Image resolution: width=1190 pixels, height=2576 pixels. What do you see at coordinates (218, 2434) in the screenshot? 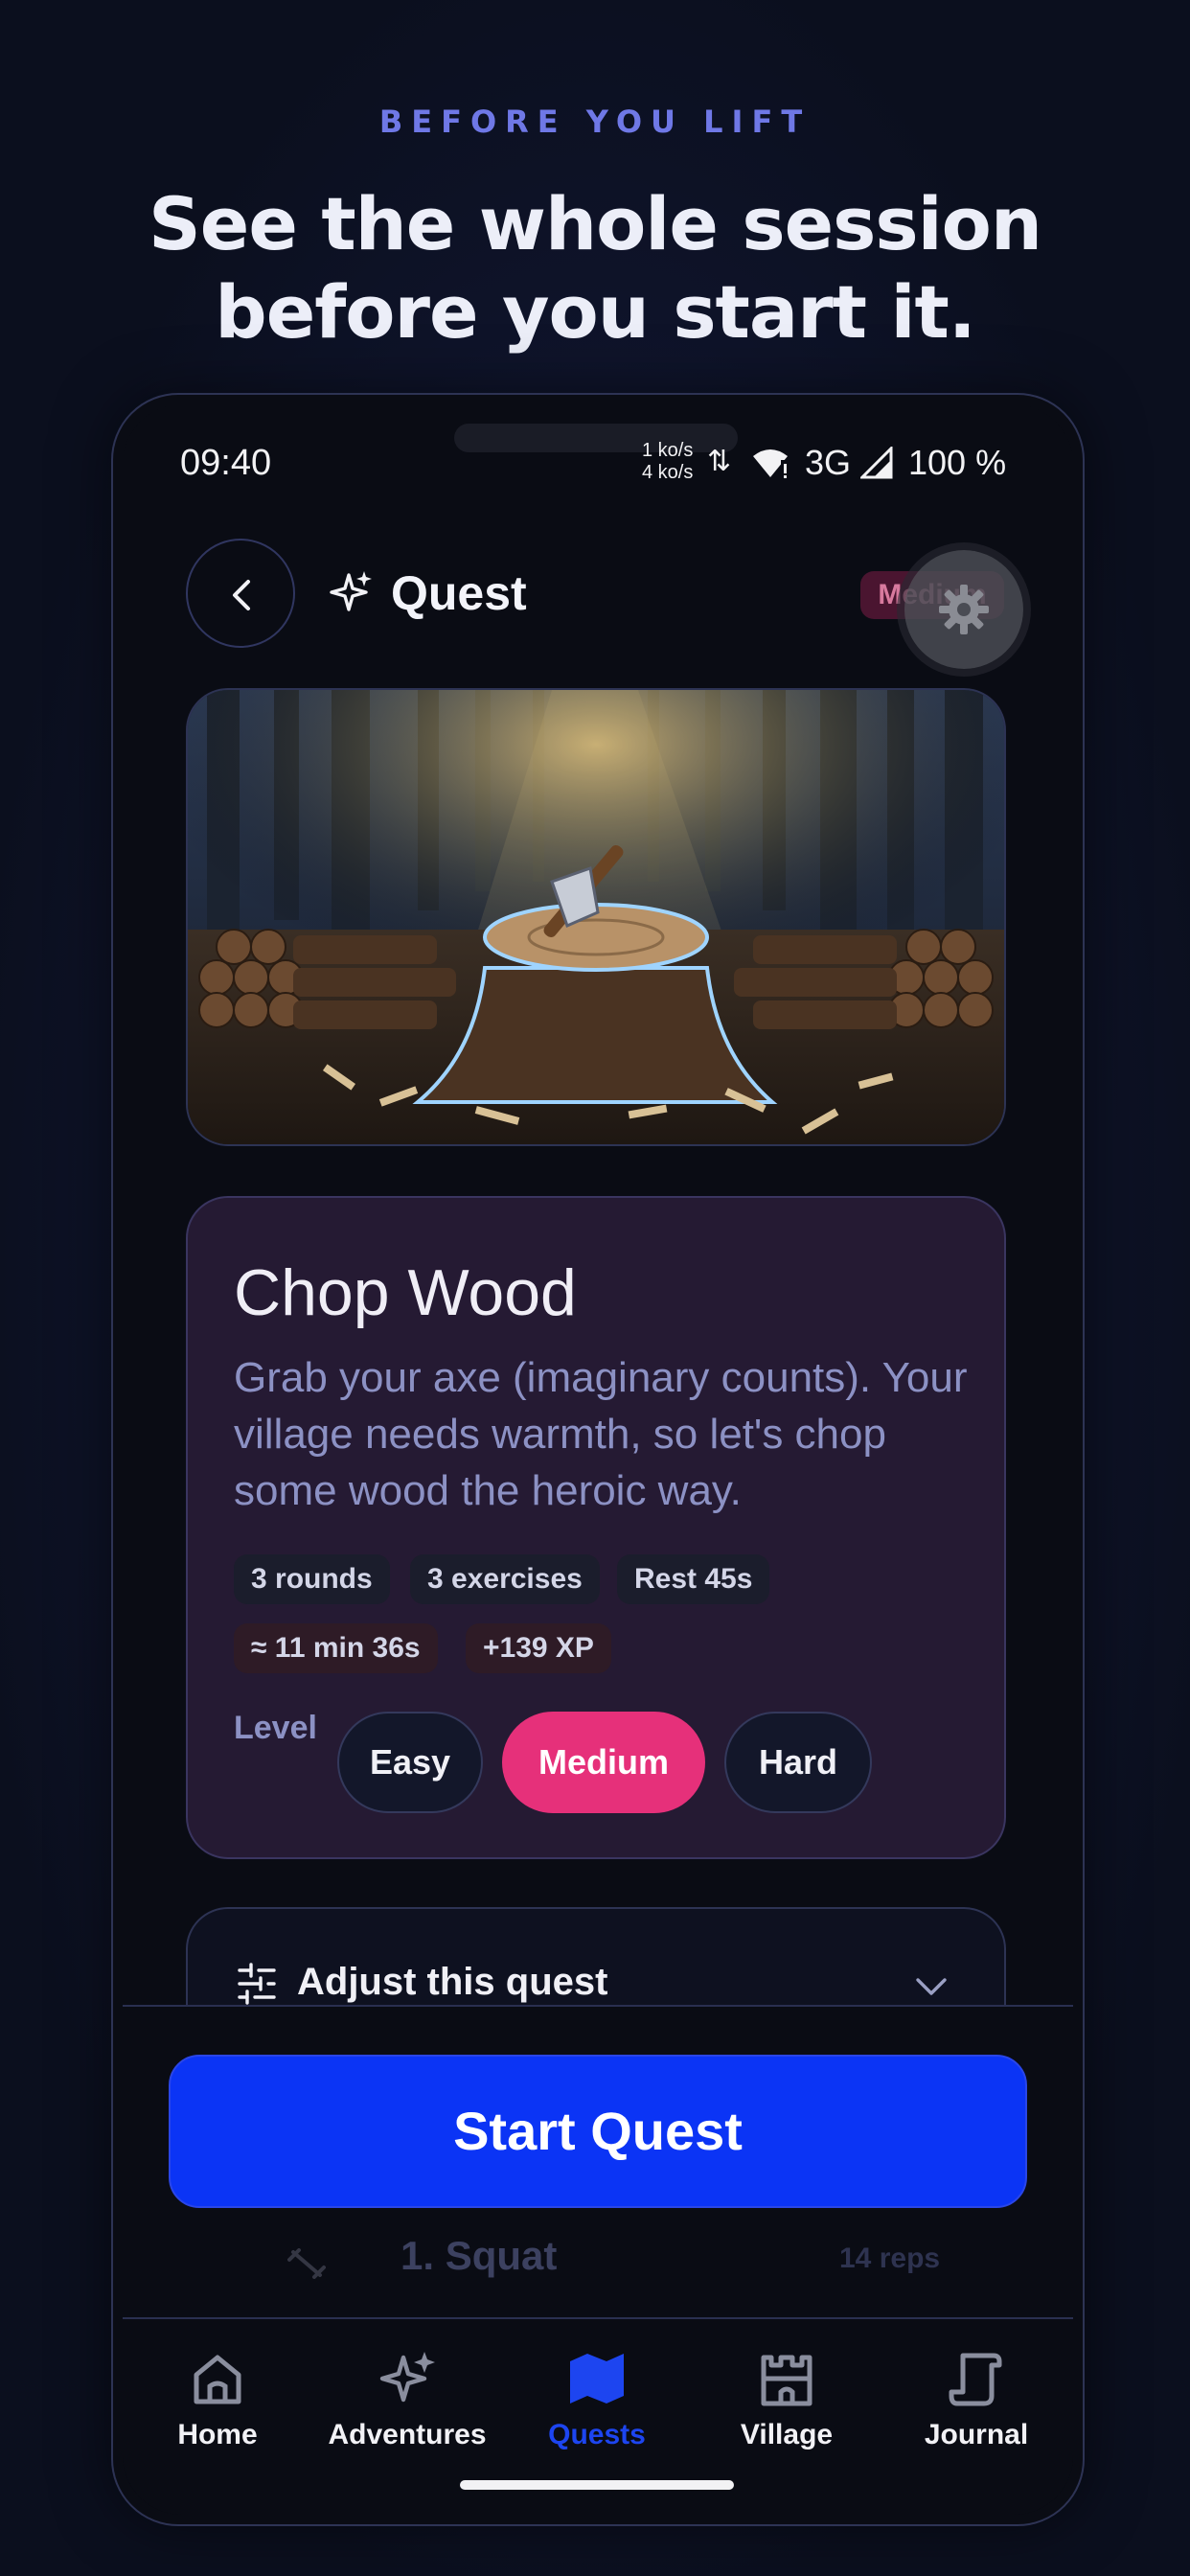
I see `tab-home-label: Home` at bounding box center [218, 2434].